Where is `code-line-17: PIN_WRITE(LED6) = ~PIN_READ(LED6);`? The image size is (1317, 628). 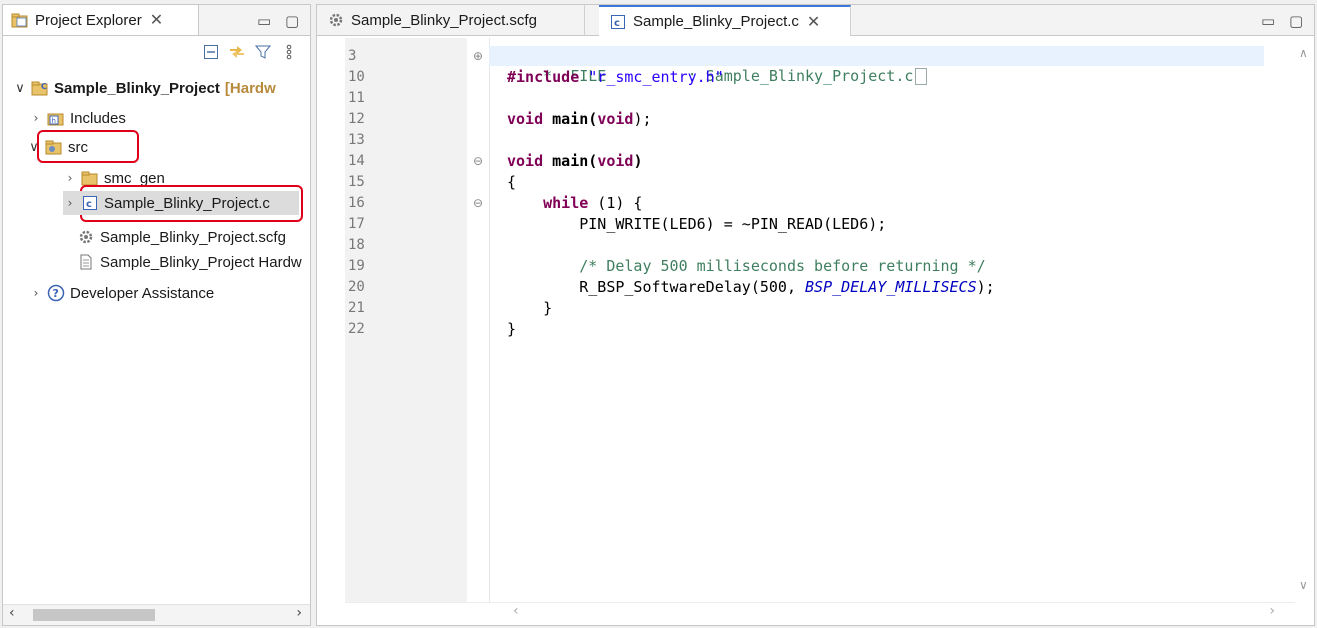 code-line-17: PIN_WRITE(LED6) = ~PIN_READ(LED6); is located at coordinates (696, 224).